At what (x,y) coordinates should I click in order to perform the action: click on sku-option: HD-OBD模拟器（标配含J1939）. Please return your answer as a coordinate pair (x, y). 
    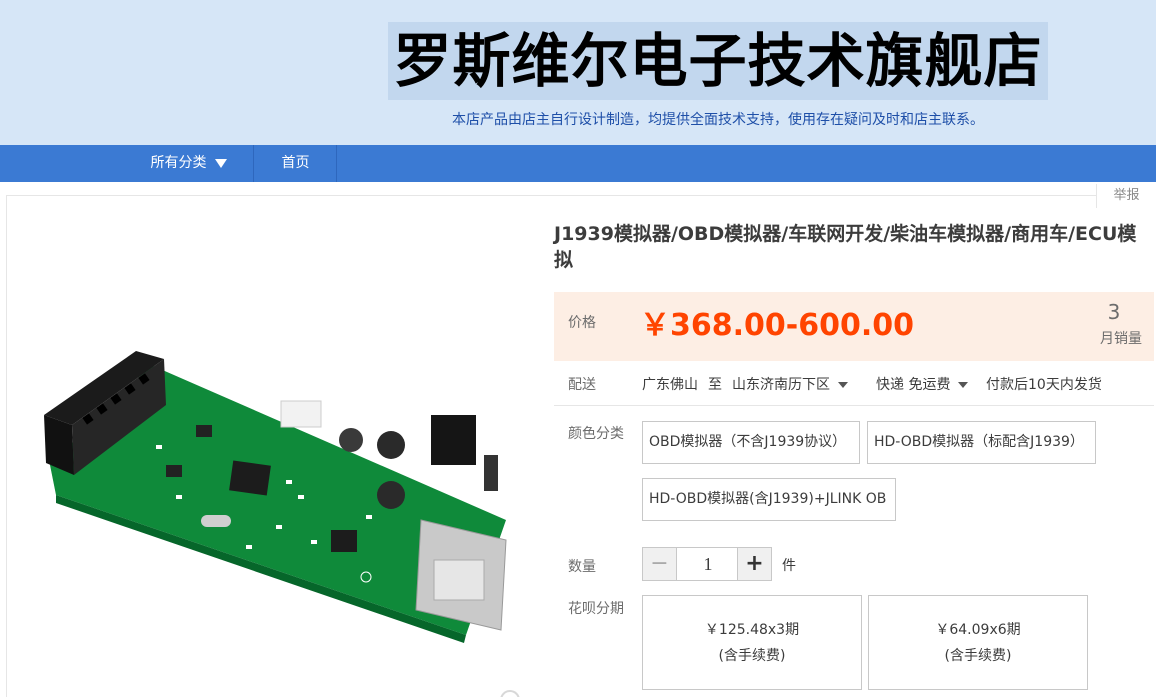
    Looking at the image, I should click on (981, 442).